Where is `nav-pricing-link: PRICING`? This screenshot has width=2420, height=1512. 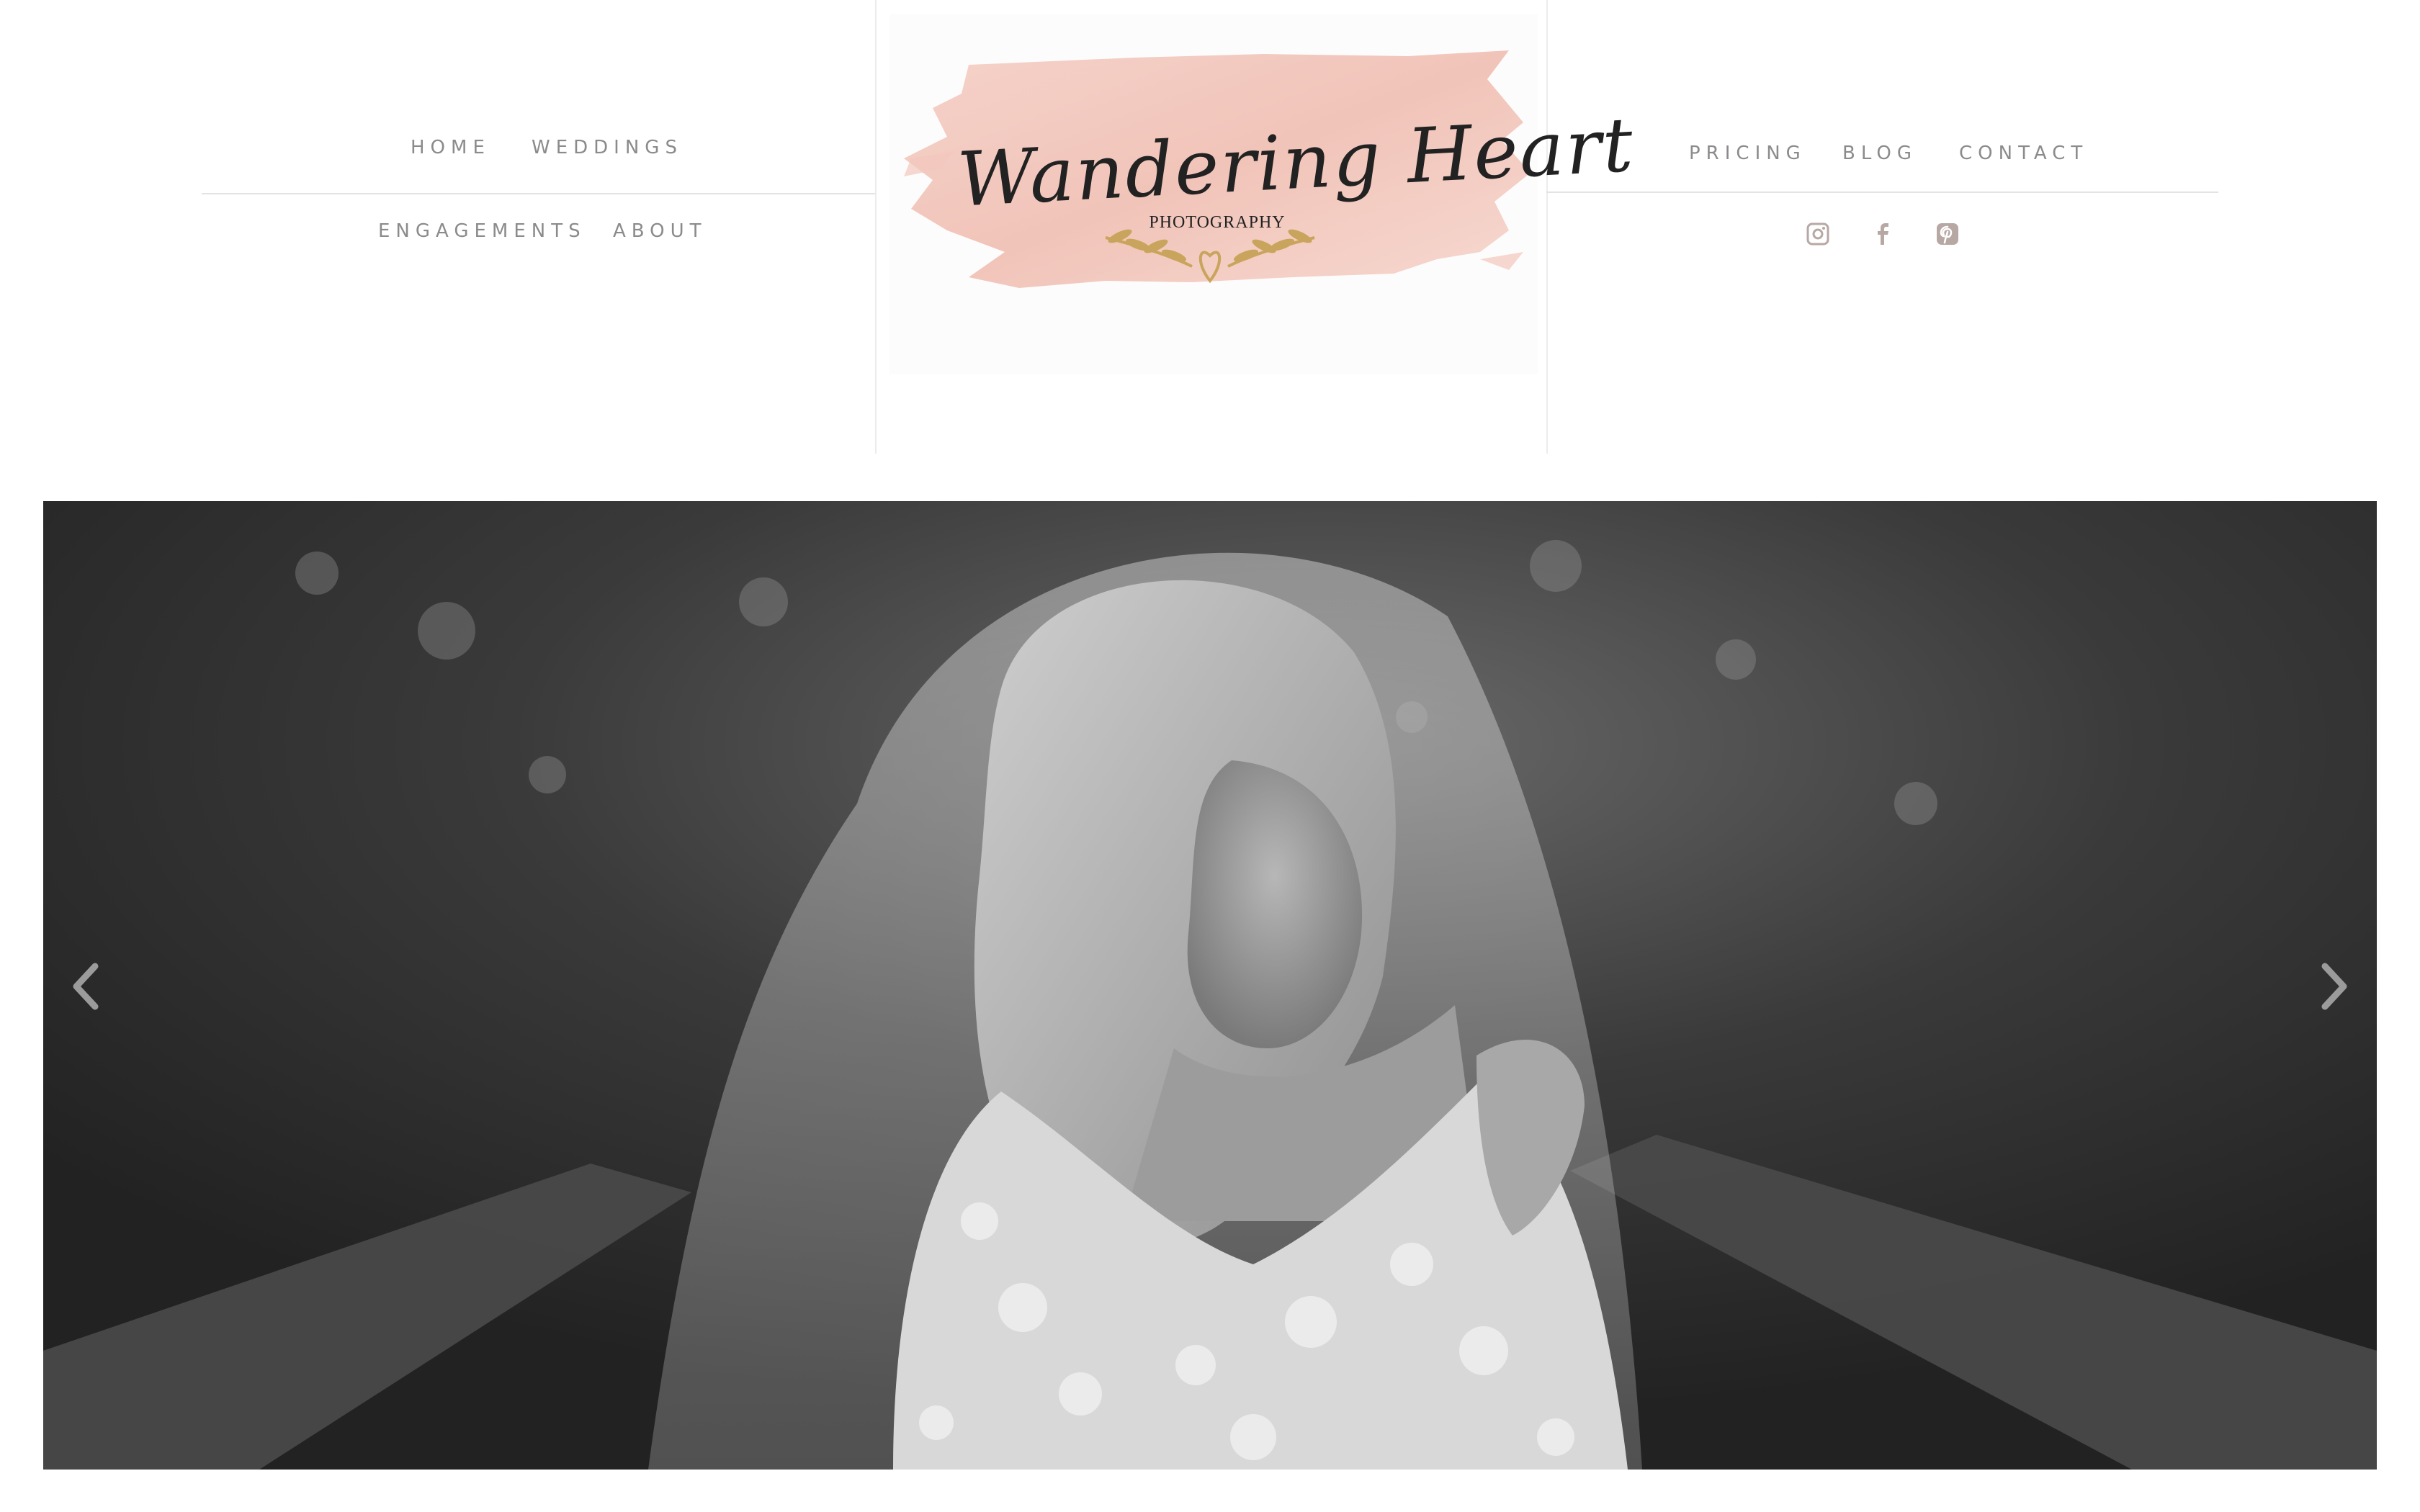
nav-pricing-link: PRICING is located at coordinates (1747, 153).